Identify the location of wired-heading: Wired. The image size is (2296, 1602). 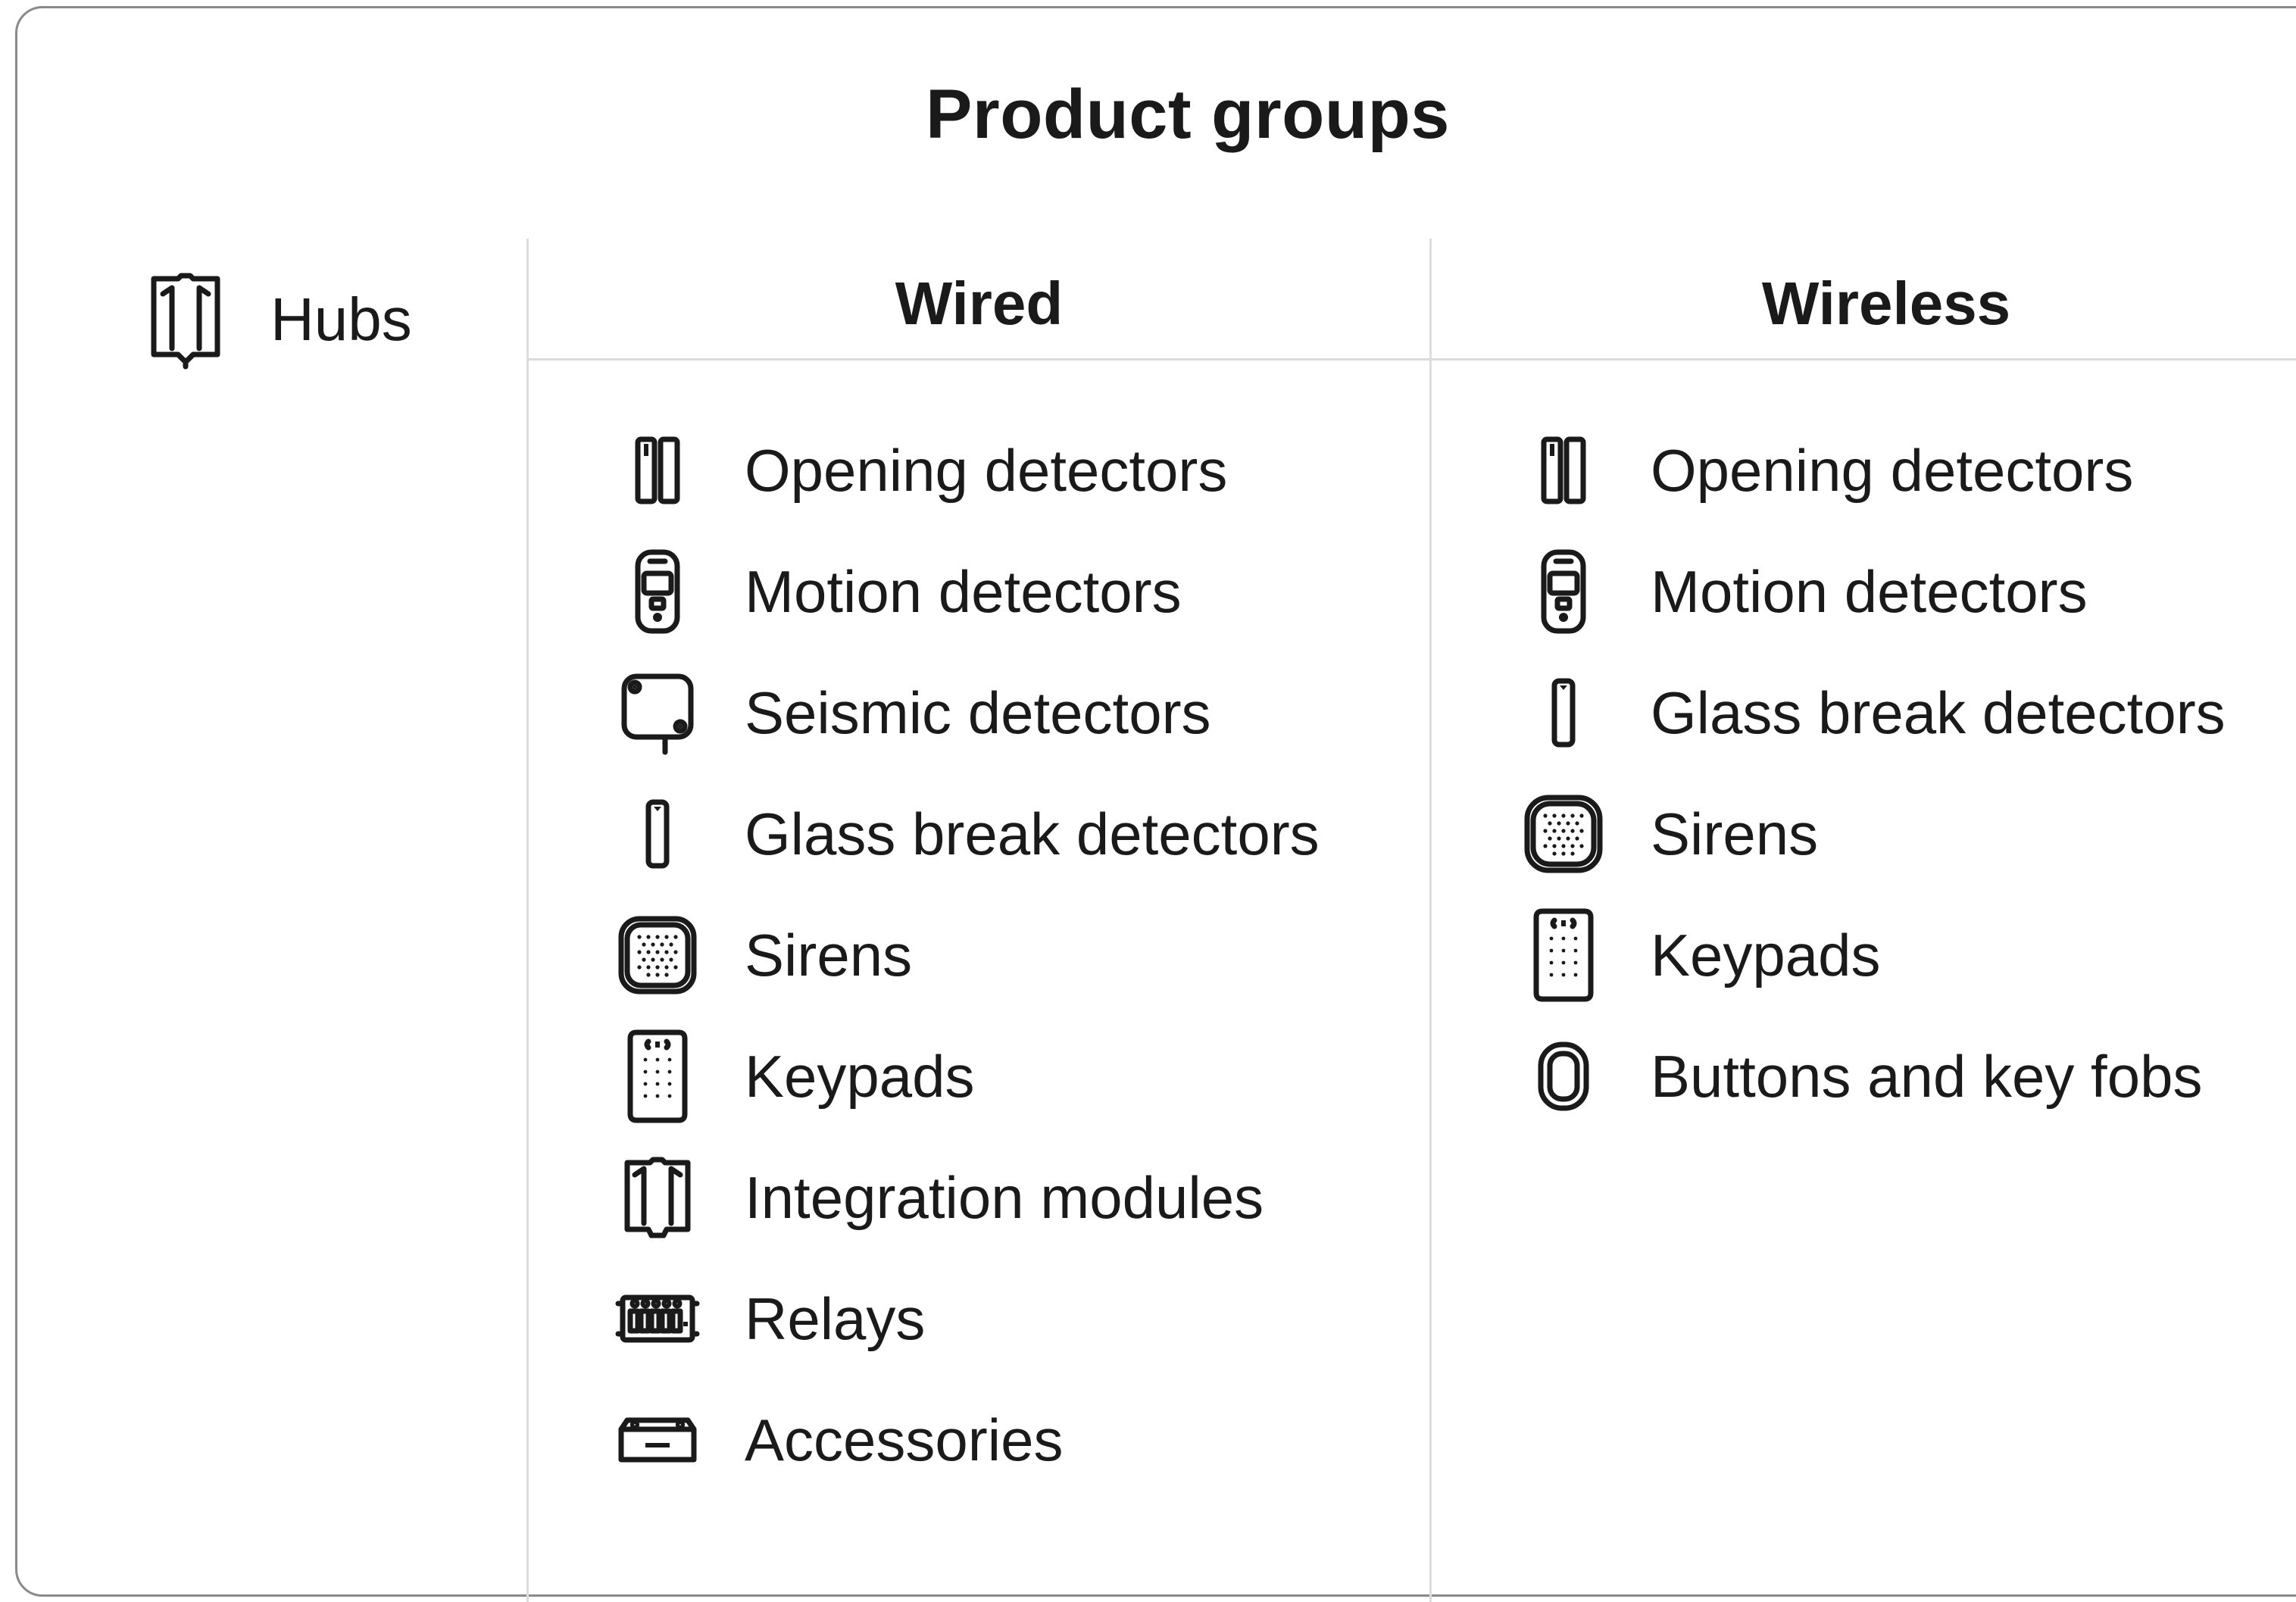
(979, 303).